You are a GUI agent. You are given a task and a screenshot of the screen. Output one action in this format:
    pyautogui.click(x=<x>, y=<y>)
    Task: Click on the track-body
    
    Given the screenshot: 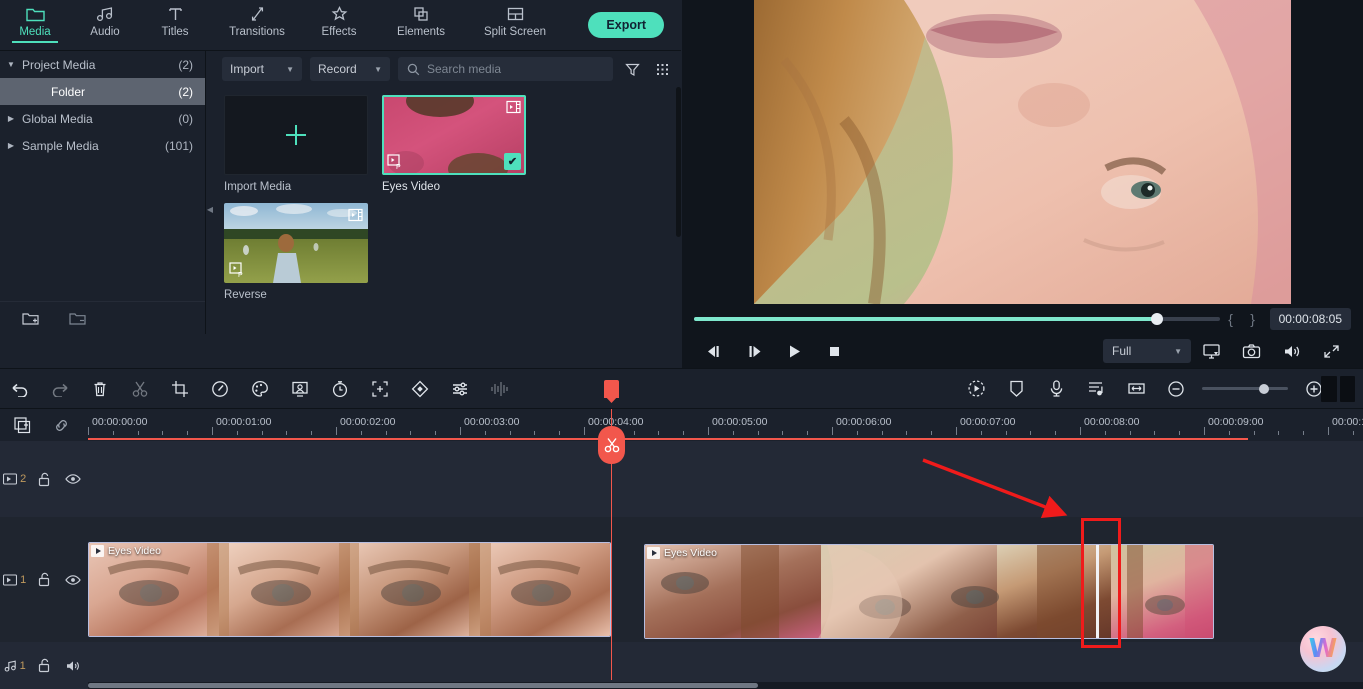 What is the action you would take?
    pyautogui.click(x=725, y=479)
    